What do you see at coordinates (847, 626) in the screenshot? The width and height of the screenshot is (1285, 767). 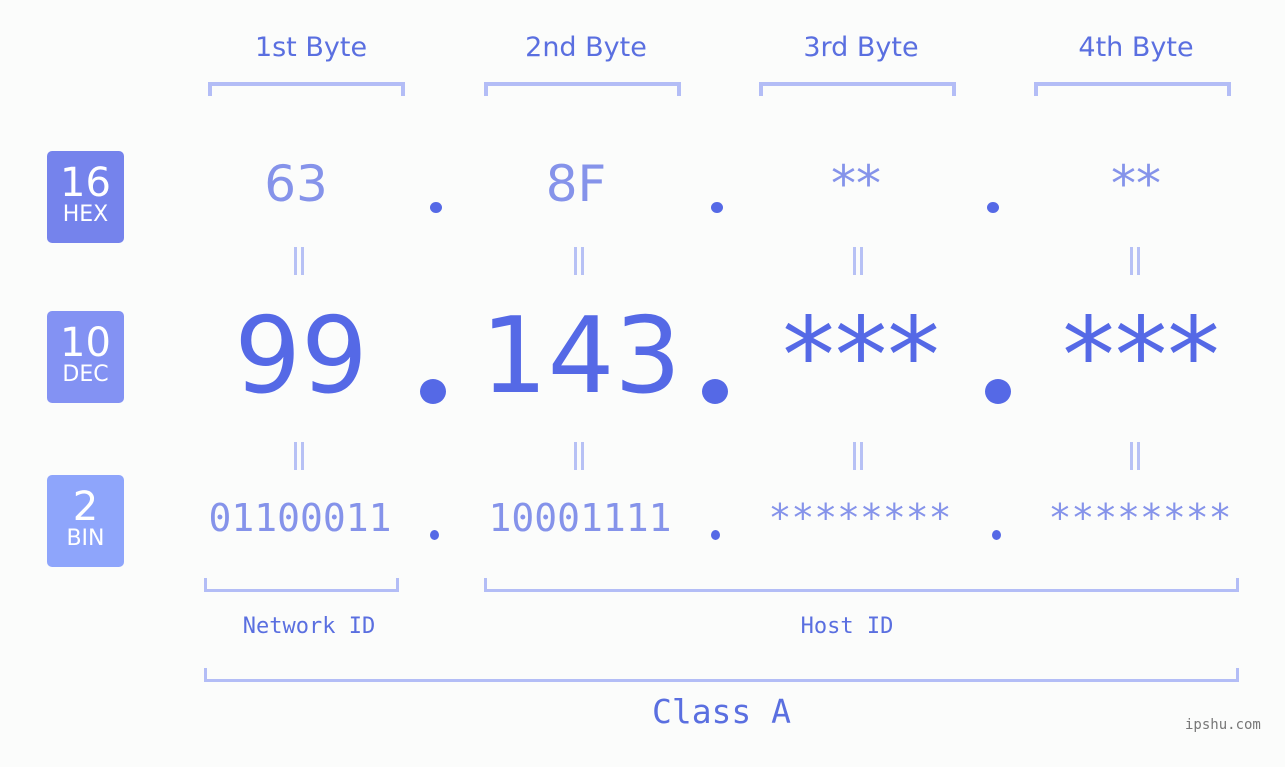 I see `host-id-label: Host ID` at bounding box center [847, 626].